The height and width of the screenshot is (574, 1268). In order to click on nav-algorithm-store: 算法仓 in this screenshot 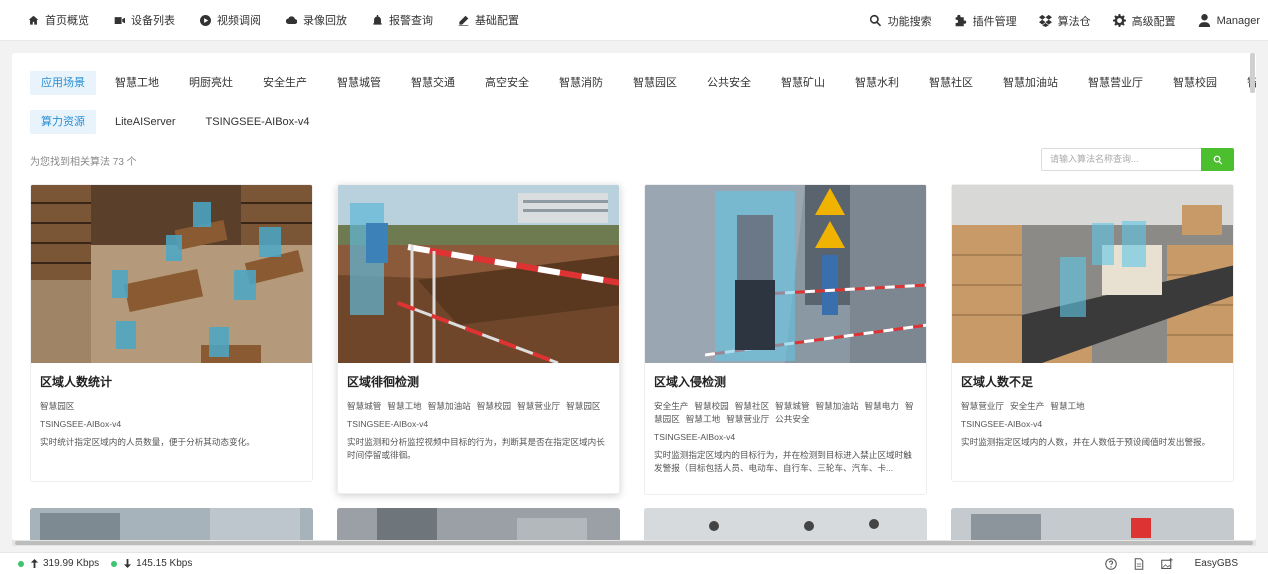, I will do `click(1064, 21)`.